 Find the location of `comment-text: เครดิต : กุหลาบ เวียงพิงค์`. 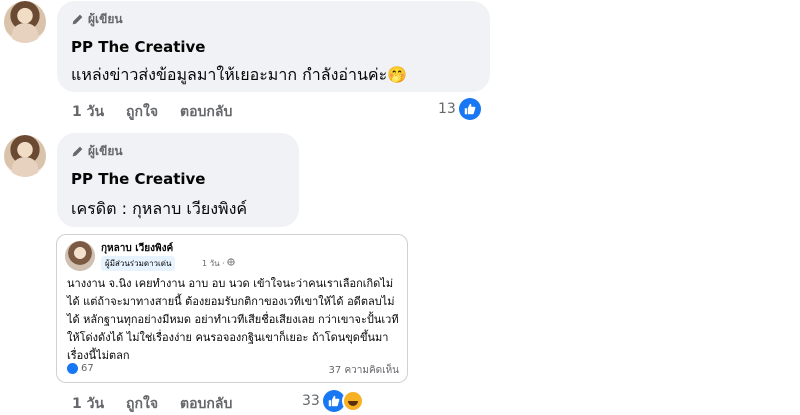

comment-text: เครดิต : กุหลาบ เวียงพิงค์ is located at coordinates (159, 208).